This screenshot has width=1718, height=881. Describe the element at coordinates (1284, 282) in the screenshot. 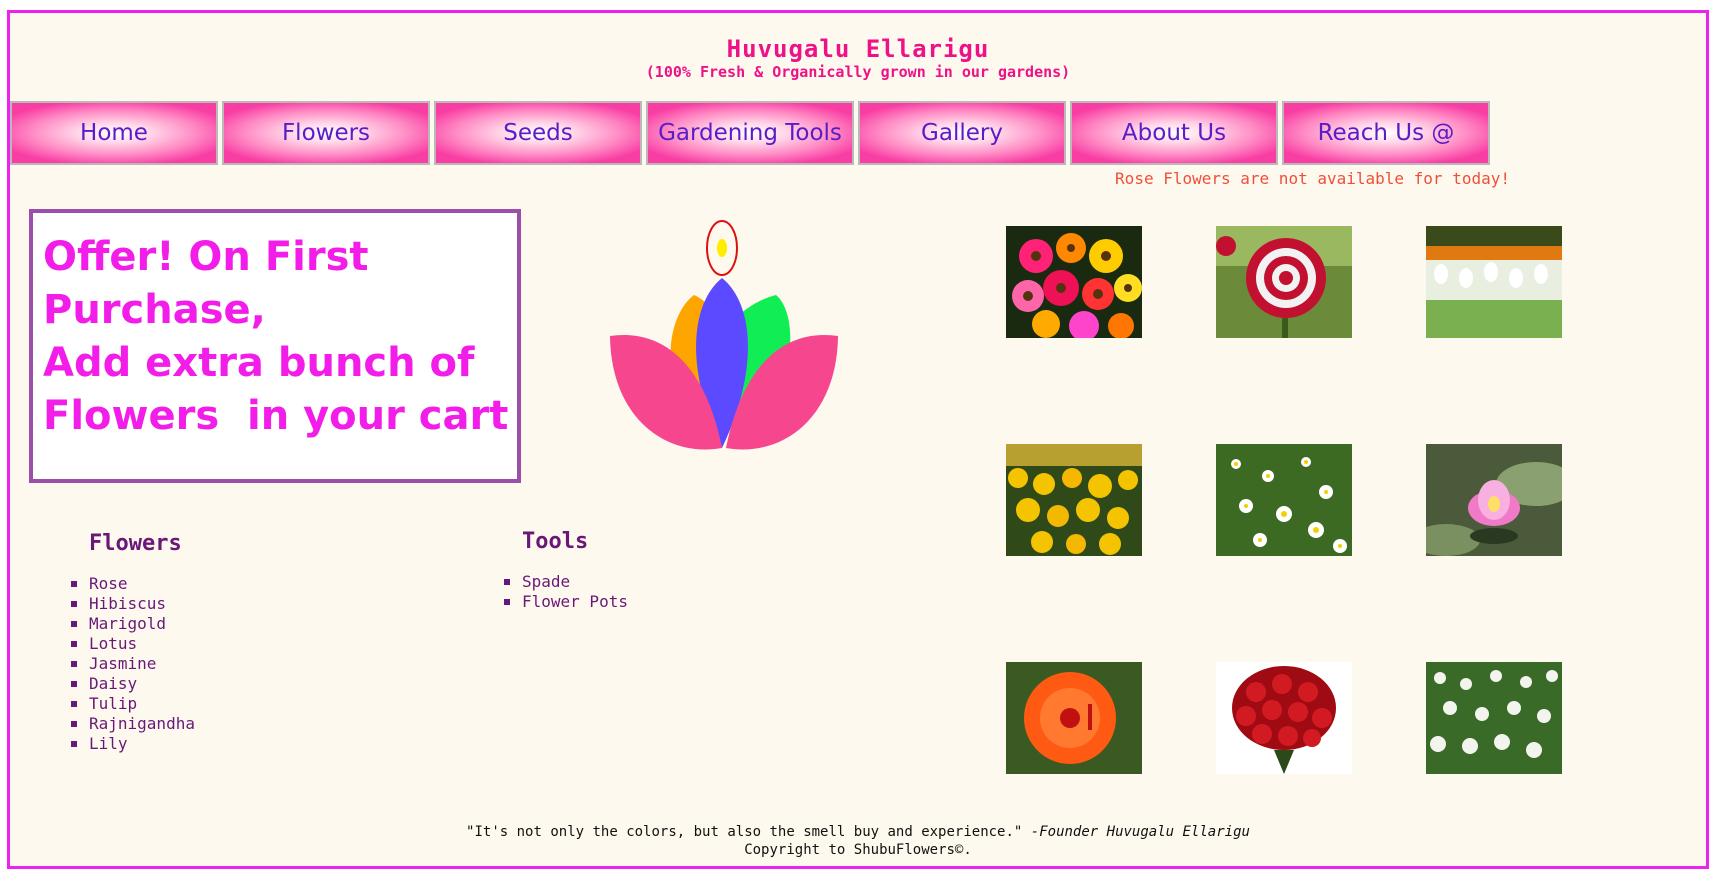

I see `gallery-image-dahlia` at that location.